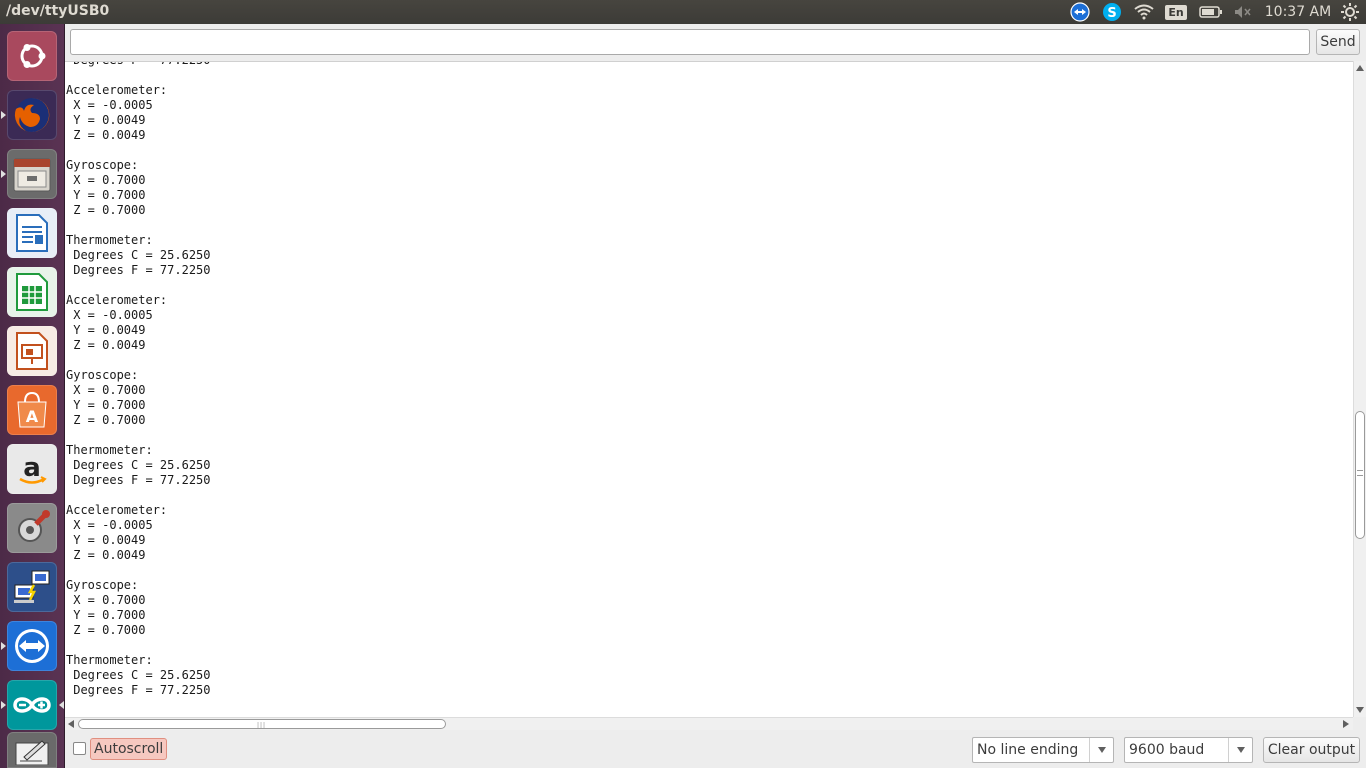  Describe the element at coordinates (1311, 750) in the screenshot. I see `clear-output-button: Clear output` at that location.